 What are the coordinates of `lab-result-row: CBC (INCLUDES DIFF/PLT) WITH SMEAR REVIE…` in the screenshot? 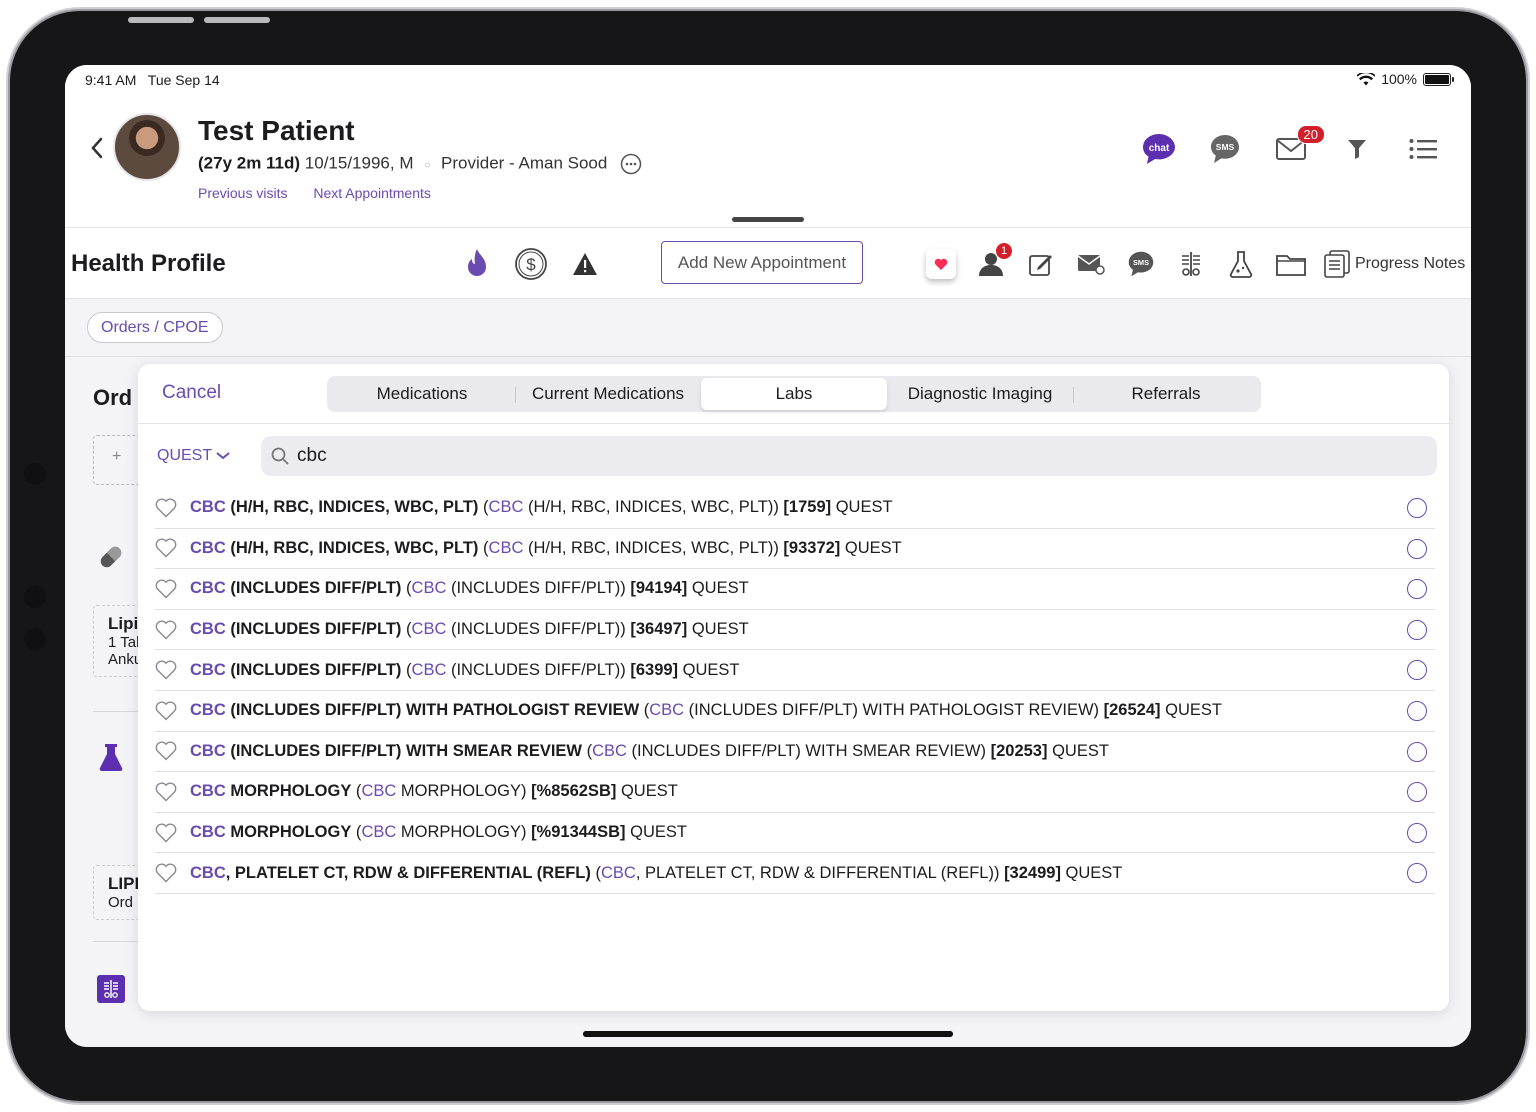 It's located at (795, 752).